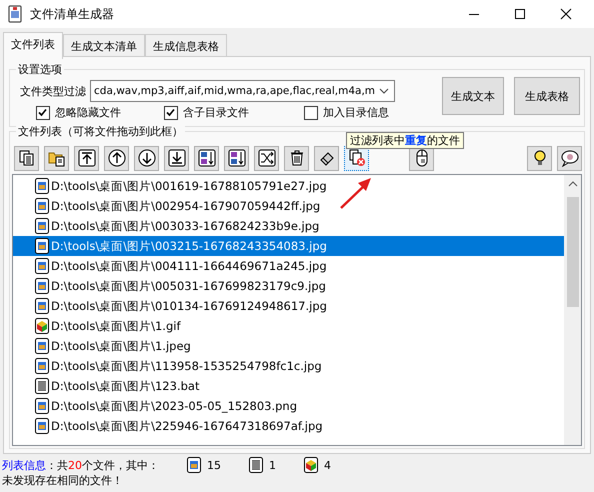 This screenshot has width=594, height=492. I want to click on sort-az-button, so click(206, 158).